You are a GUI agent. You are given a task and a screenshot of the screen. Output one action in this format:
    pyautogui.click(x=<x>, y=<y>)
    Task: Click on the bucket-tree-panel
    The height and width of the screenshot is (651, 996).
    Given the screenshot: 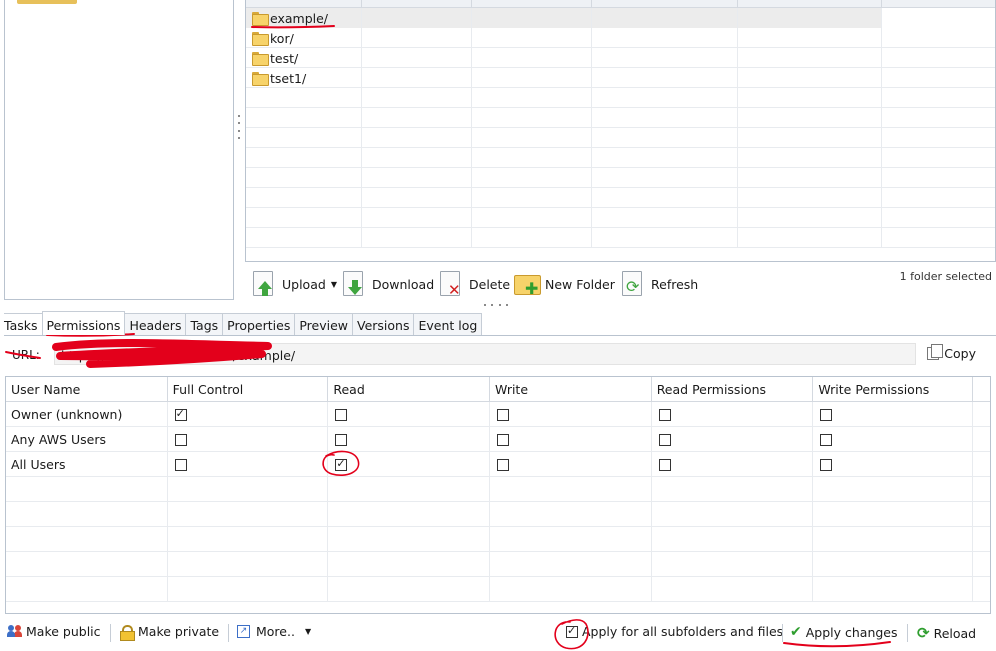 What is the action you would take?
    pyautogui.click(x=119, y=150)
    